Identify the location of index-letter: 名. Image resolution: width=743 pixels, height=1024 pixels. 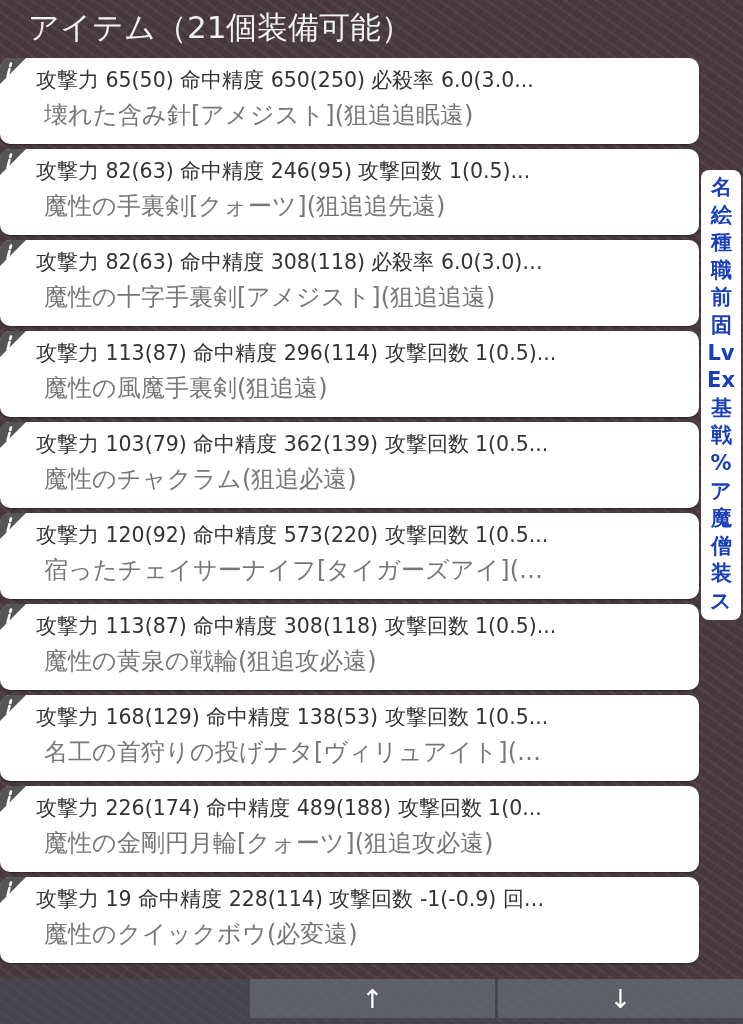
(721, 188).